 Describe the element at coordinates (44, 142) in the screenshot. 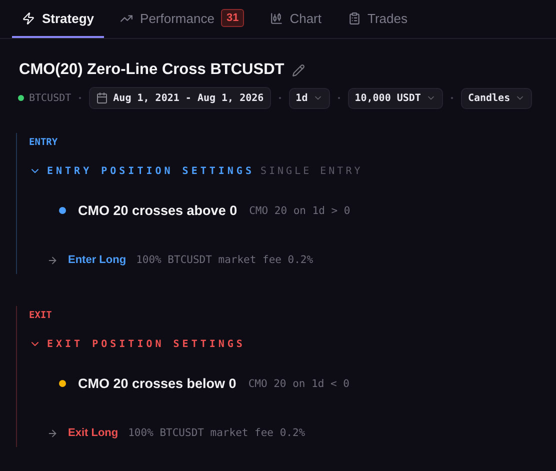

I see `section-label: ENTRY` at that location.